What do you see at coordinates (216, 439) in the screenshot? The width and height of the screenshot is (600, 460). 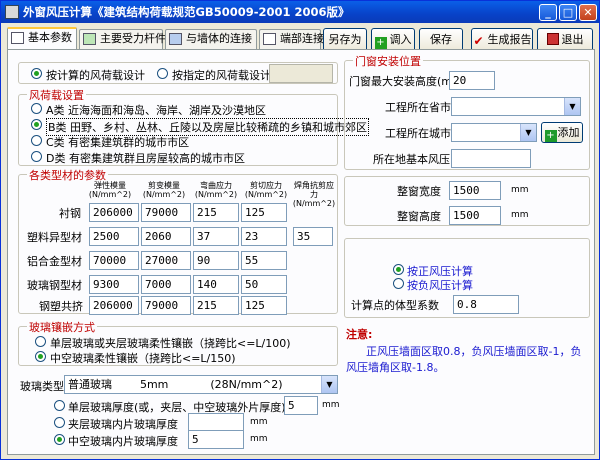 I see `glass-hollow-thickness: 5` at bounding box center [216, 439].